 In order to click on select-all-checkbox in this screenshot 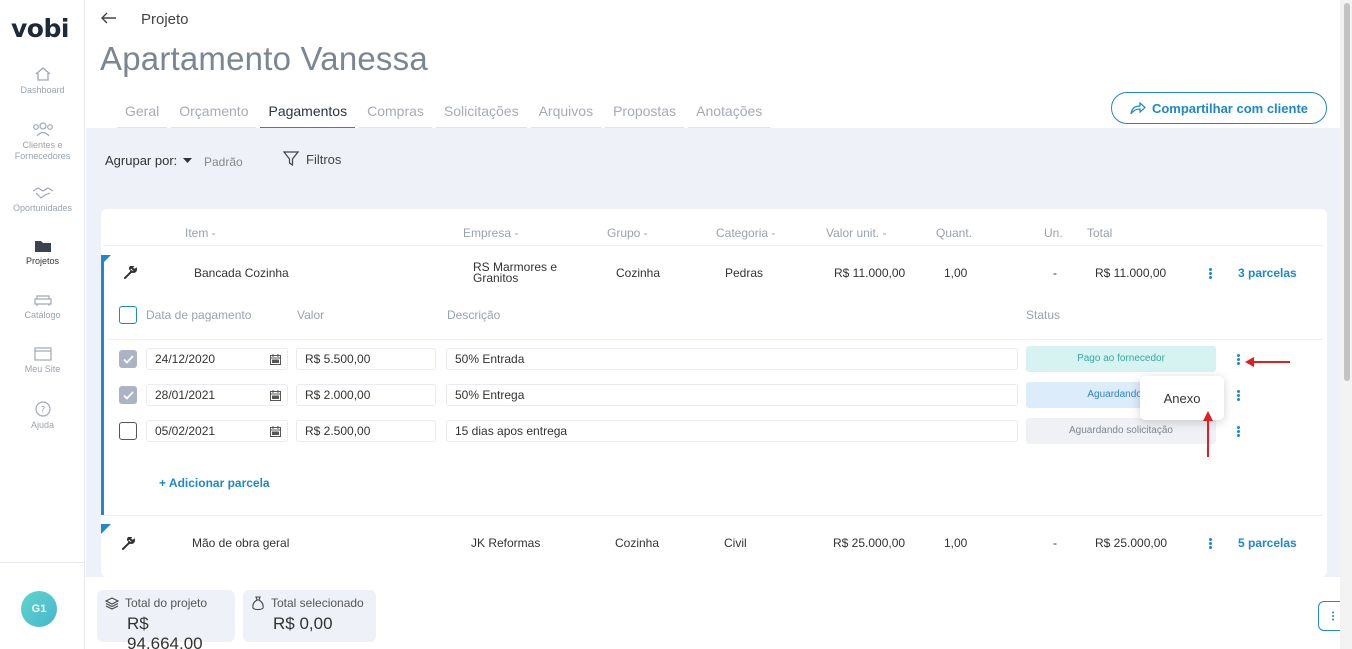, I will do `click(128, 315)`.